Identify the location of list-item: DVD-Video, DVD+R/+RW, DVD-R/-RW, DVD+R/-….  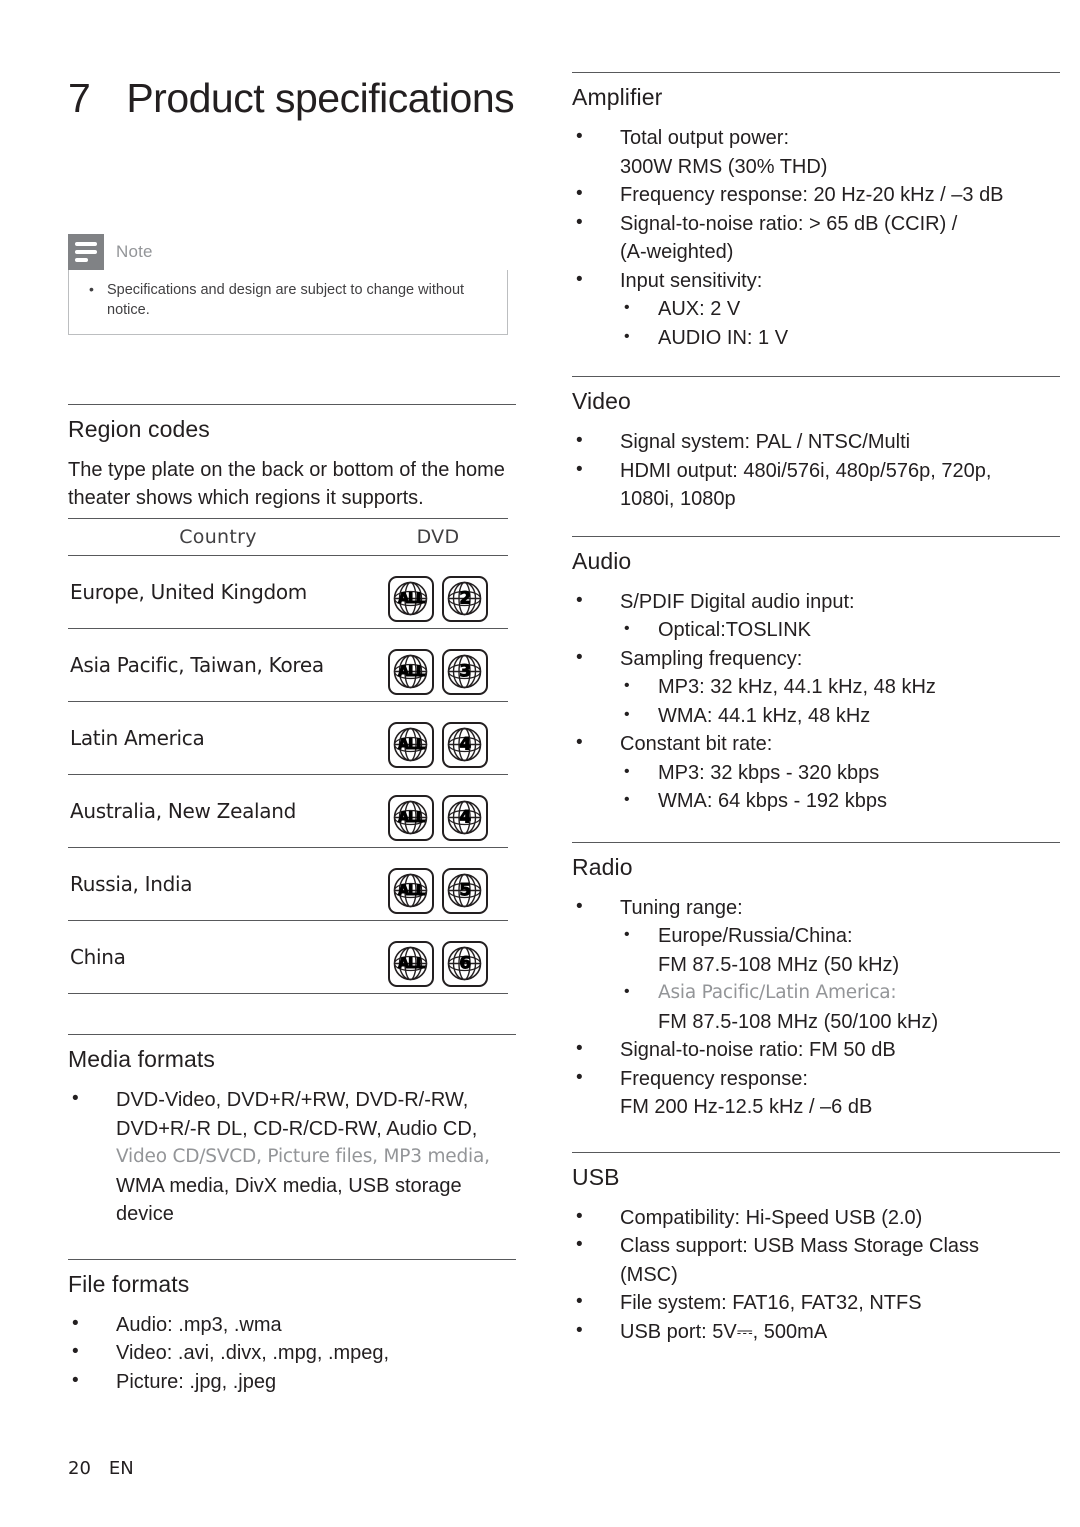
(292, 1157).